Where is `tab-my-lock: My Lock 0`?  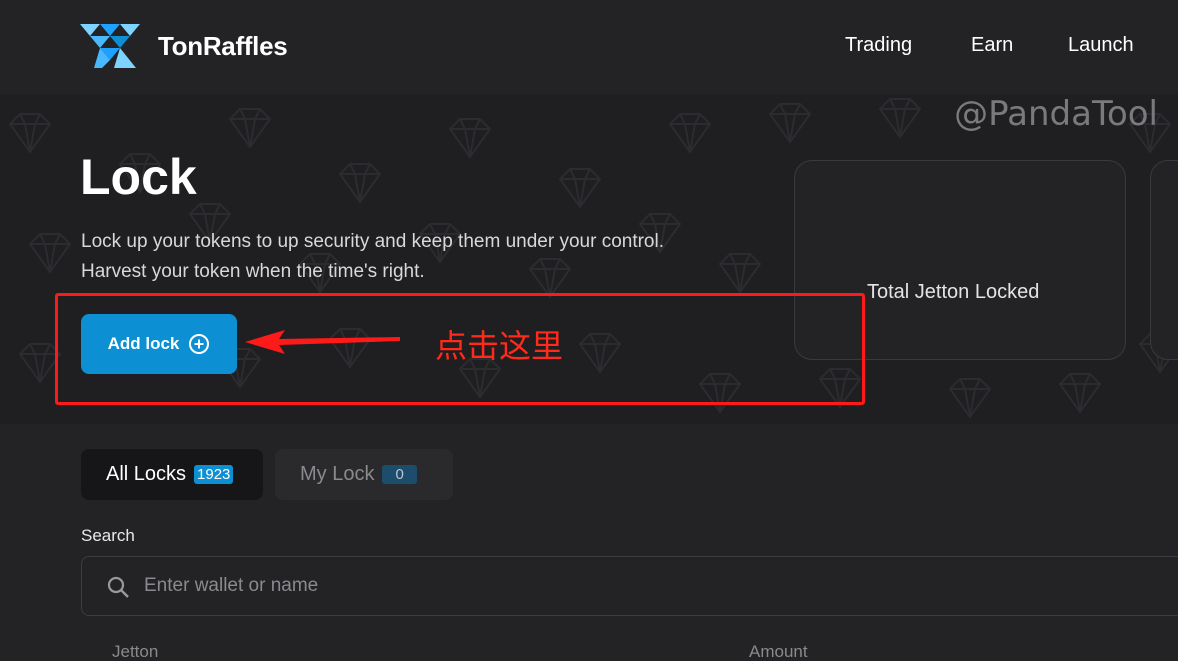
tab-my-lock: My Lock 0 is located at coordinates (364, 474).